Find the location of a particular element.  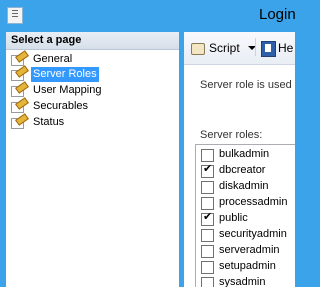

role-label: bulkadmin is located at coordinates (244, 154).